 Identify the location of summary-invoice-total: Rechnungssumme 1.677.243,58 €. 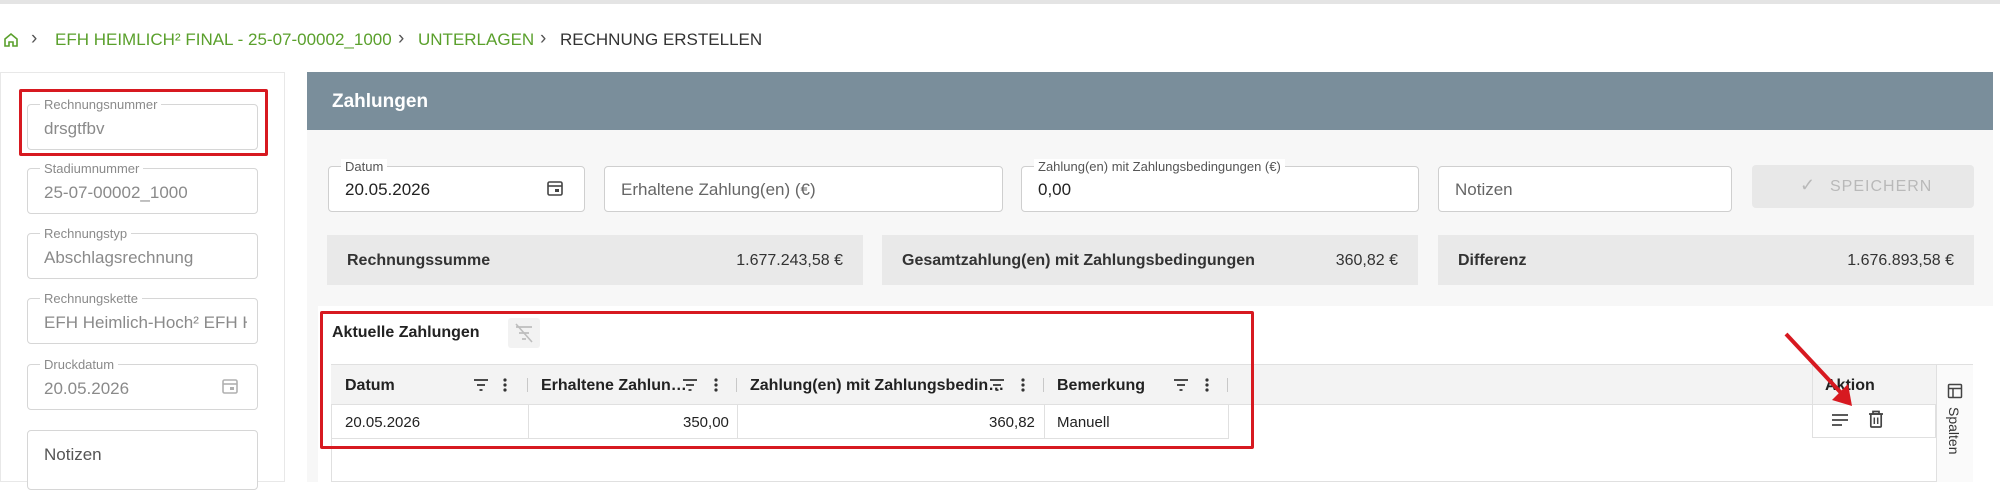
(595, 260).